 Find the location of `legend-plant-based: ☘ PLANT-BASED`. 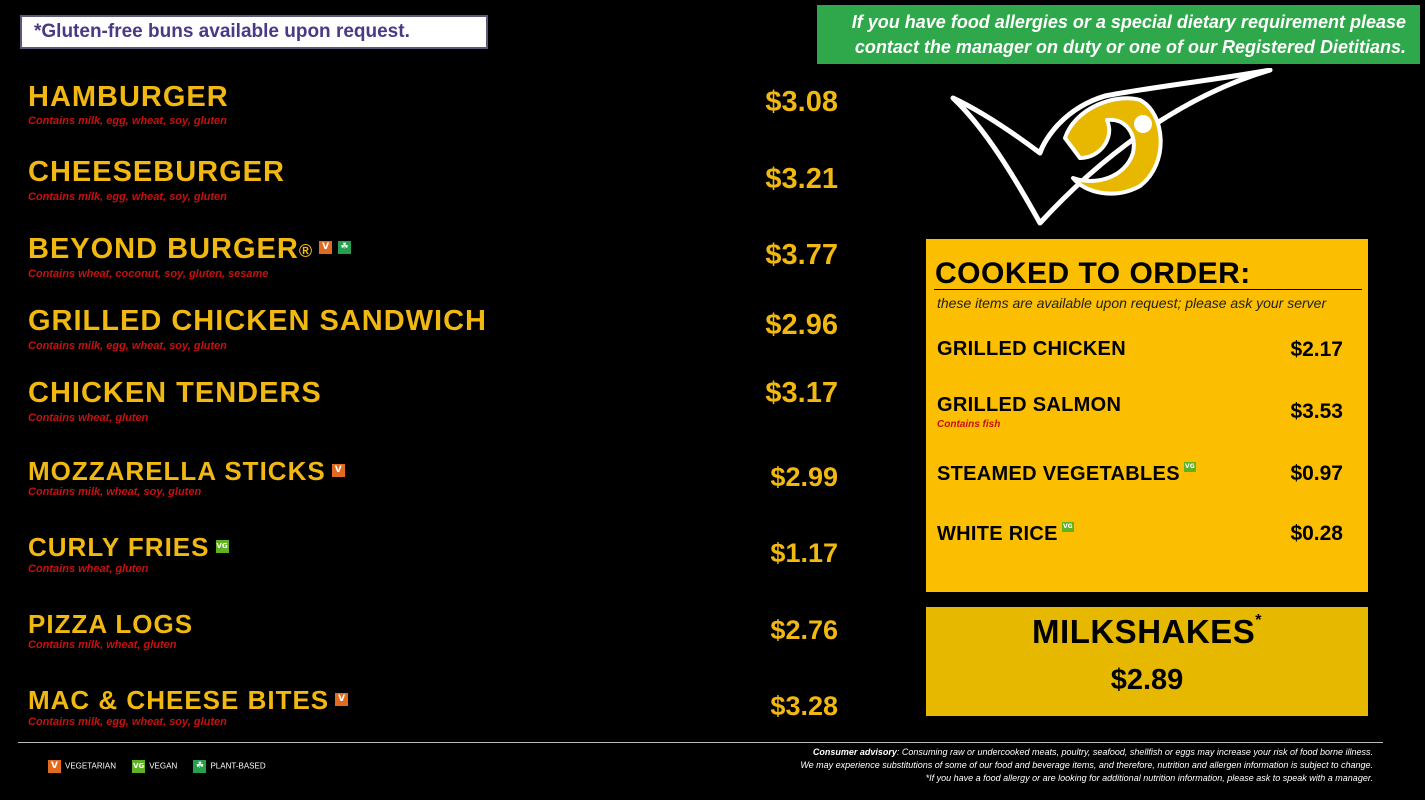

legend-plant-based: ☘ PLANT-BASED is located at coordinates (229, 766).